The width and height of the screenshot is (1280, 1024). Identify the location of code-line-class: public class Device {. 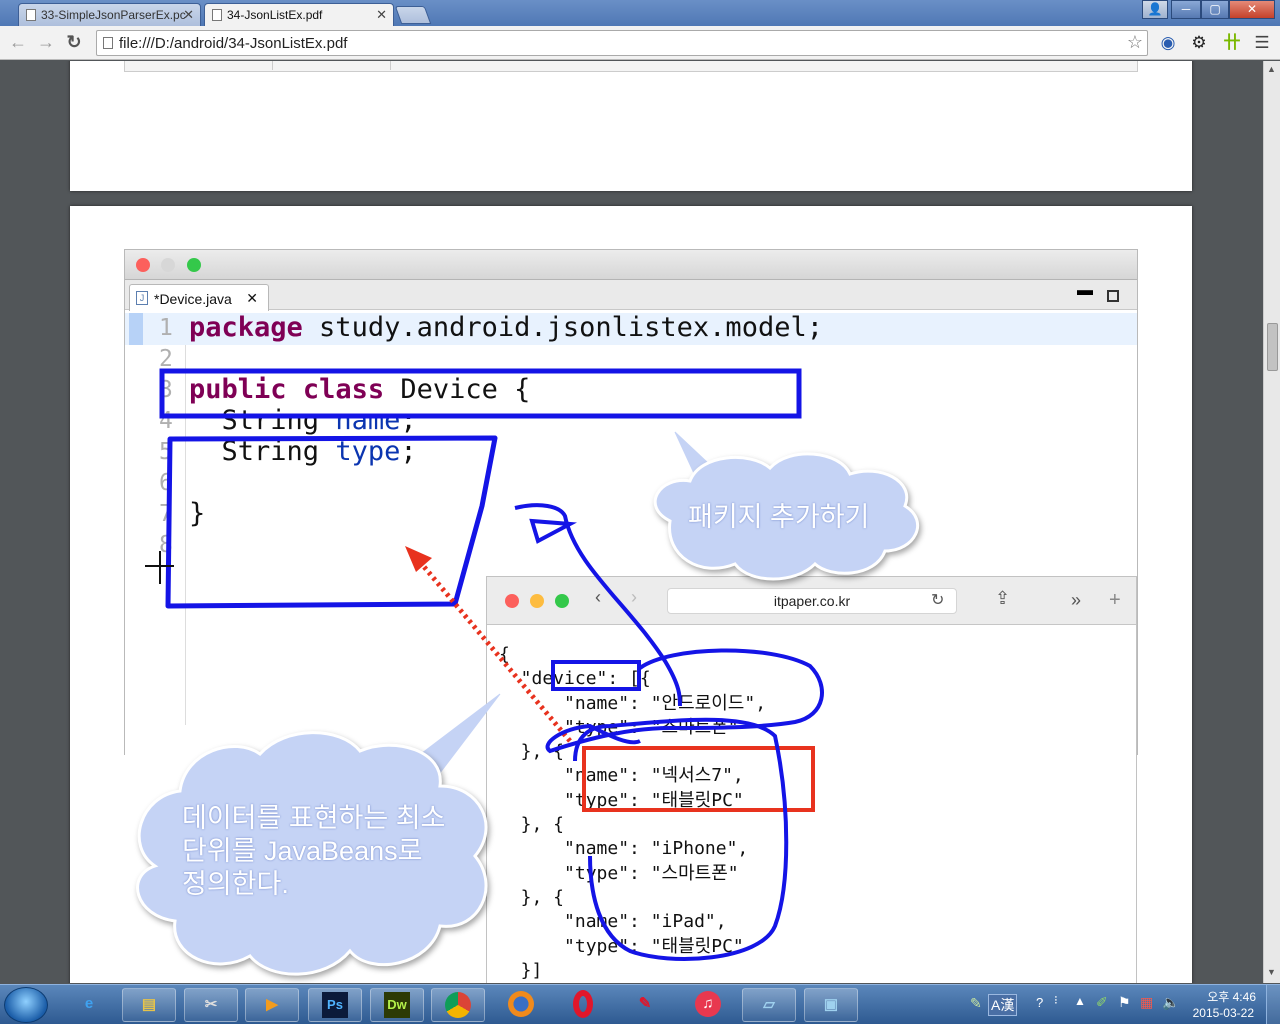
(360, 389).